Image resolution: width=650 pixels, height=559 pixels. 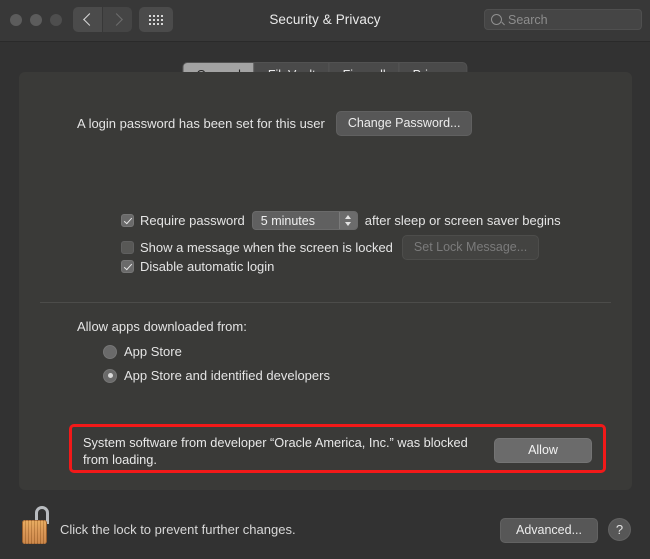 What do you see at coordinates (192, 220) in the screenshot?
I see `require-password-label: Require password` at bounding box center [192, 220].